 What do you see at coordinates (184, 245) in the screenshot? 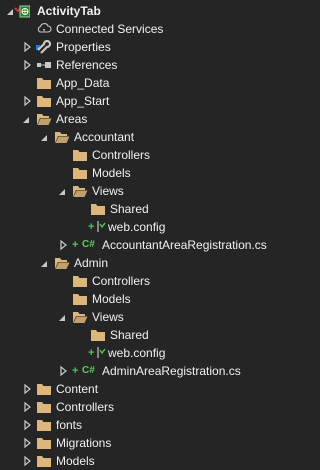
I see `tree-item-label: AccountantAreaRegistration.cs` at bounding box center [184, 245].